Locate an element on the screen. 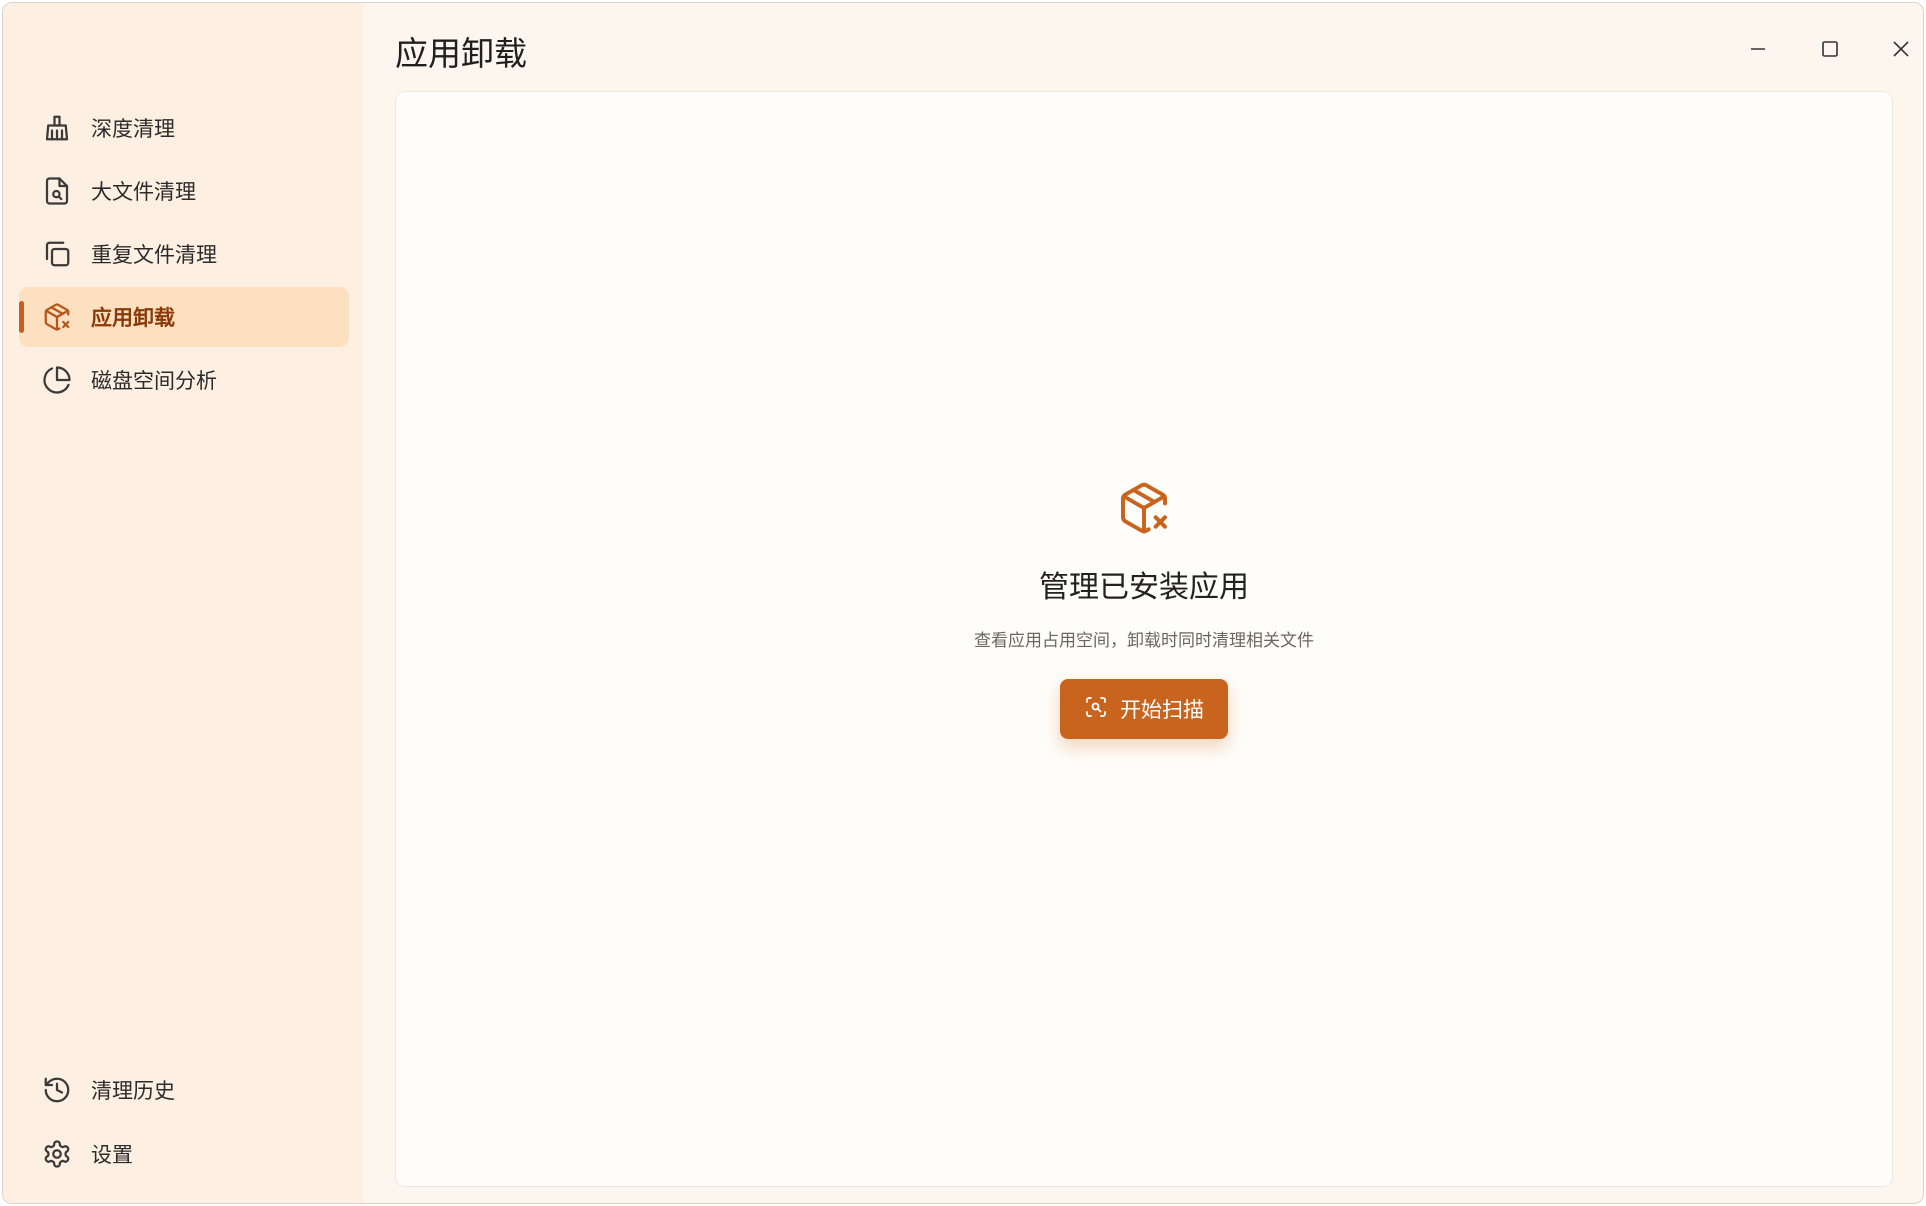  history-icon is located at coordinates (57, 1090).